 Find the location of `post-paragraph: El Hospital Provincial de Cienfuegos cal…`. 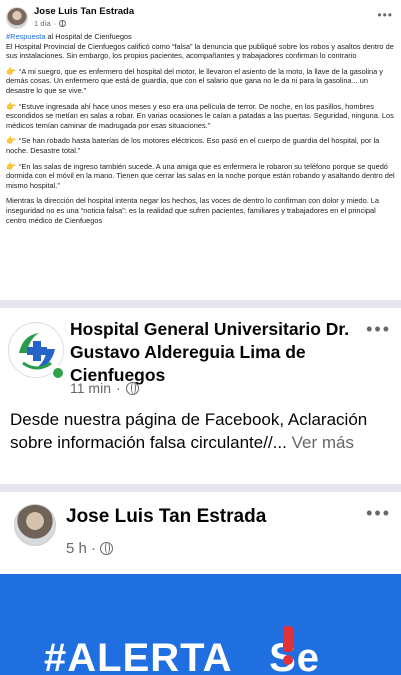

post-paragraph: El Hospital Provincial de Cienfuegos cal… is located at coordinates (200, 51).